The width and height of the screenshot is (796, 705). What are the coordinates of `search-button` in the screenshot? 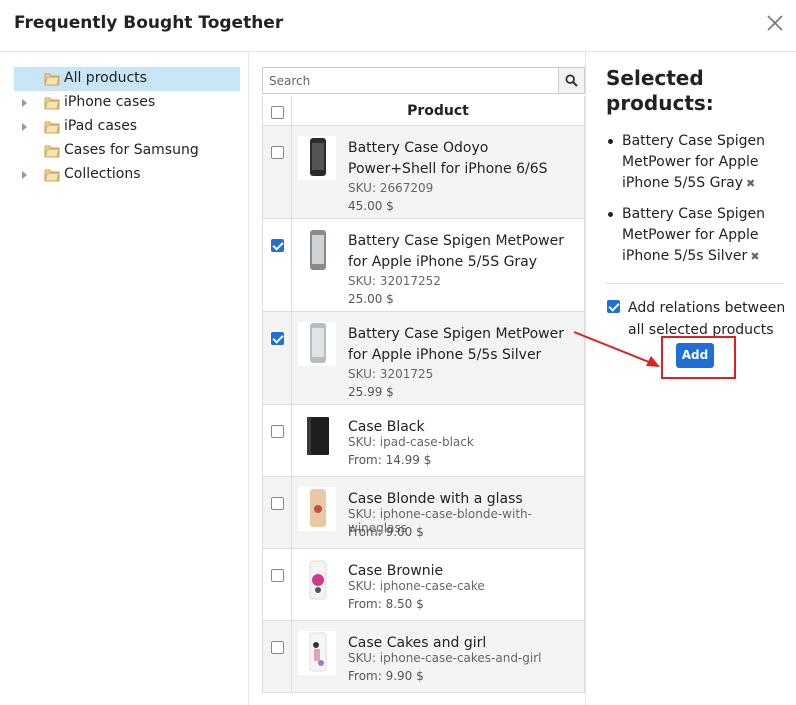 It's located at (571, 80).